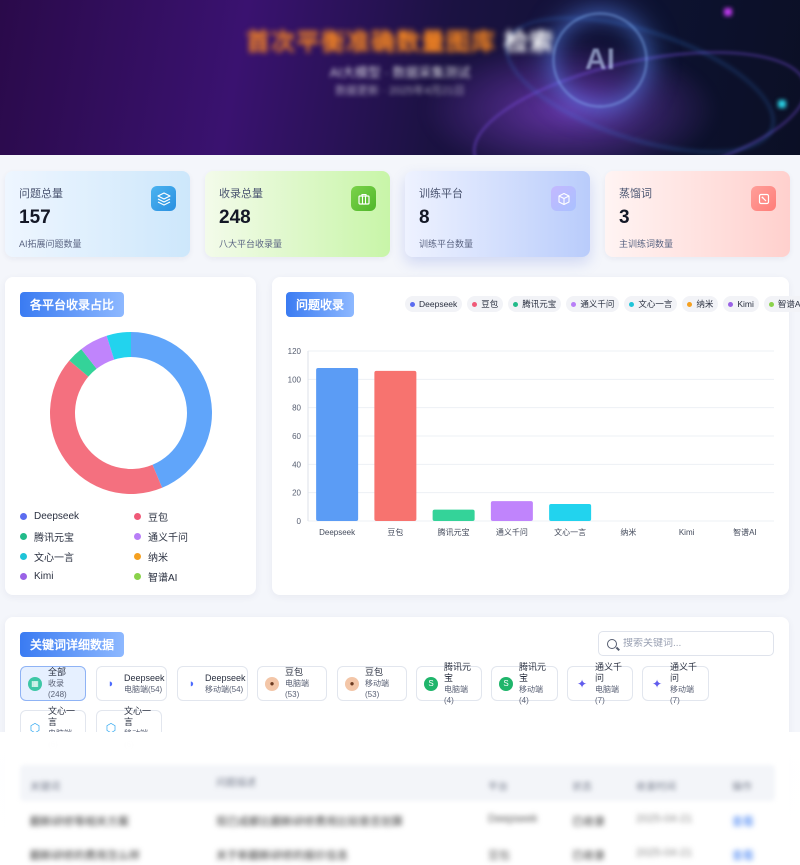 This screenshot has width=800, height=865. Describe the element at coordinates (49, 516) in the screenshot. I see `legend-item: Deepseek` at that location.